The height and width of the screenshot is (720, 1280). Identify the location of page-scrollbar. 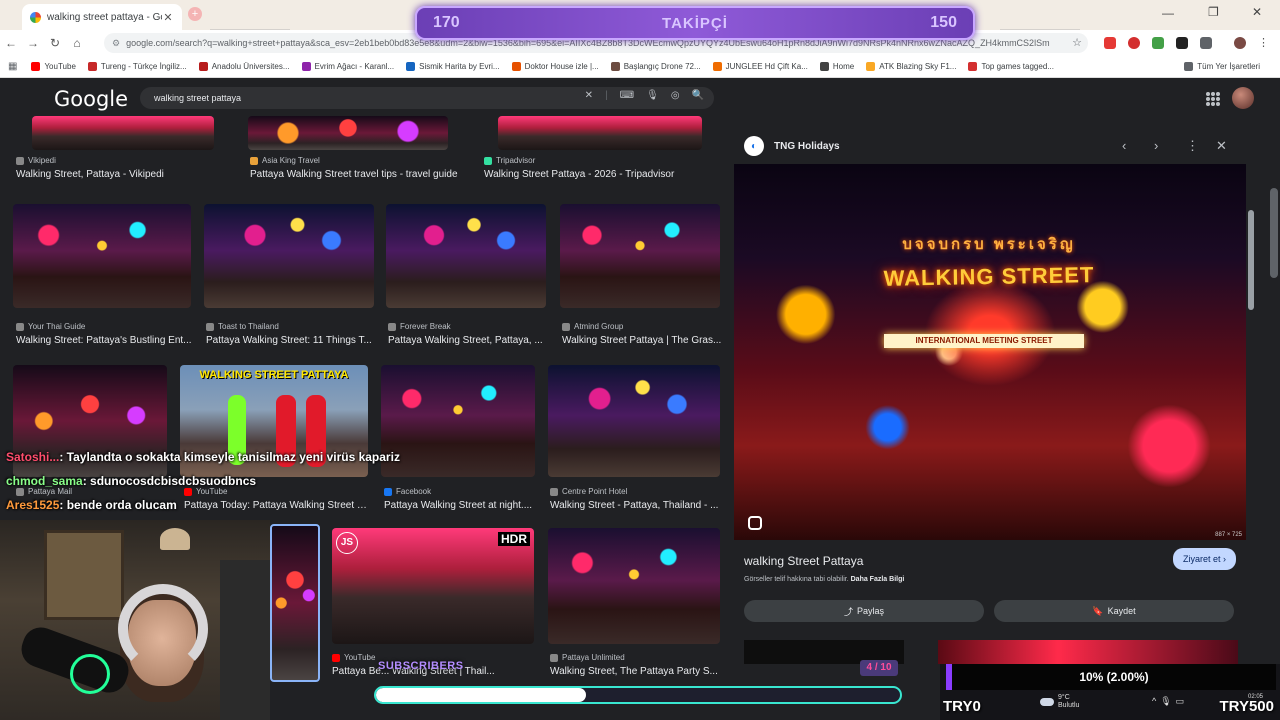
(1274, 233).